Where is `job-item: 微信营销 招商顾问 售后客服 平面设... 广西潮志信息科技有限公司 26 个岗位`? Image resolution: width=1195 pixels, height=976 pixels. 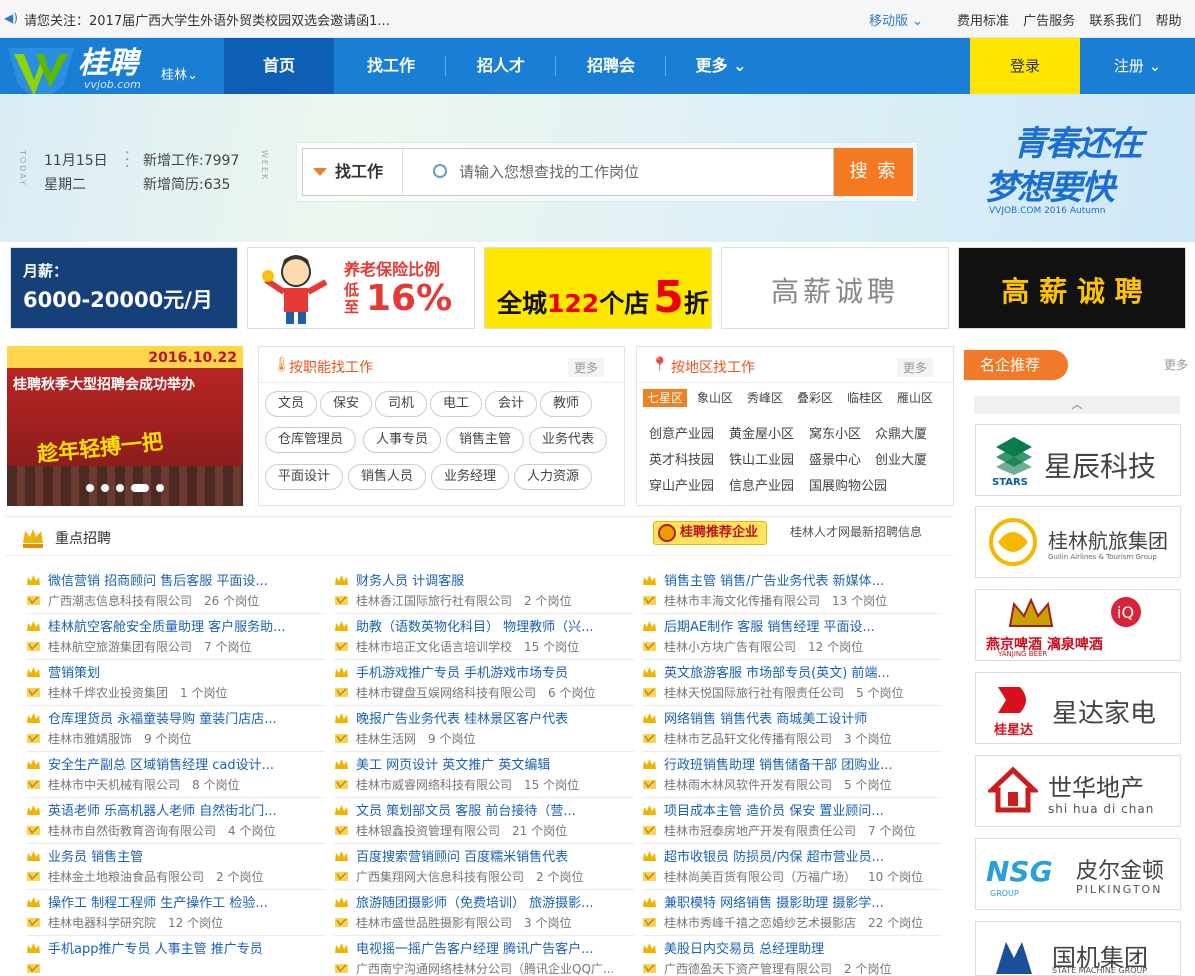 job-item: 微信营销 招商顾问 售后客服 平面设... 广西潮志信息科技有限公司 26 个岗位 is located at coordinates (176, 591).